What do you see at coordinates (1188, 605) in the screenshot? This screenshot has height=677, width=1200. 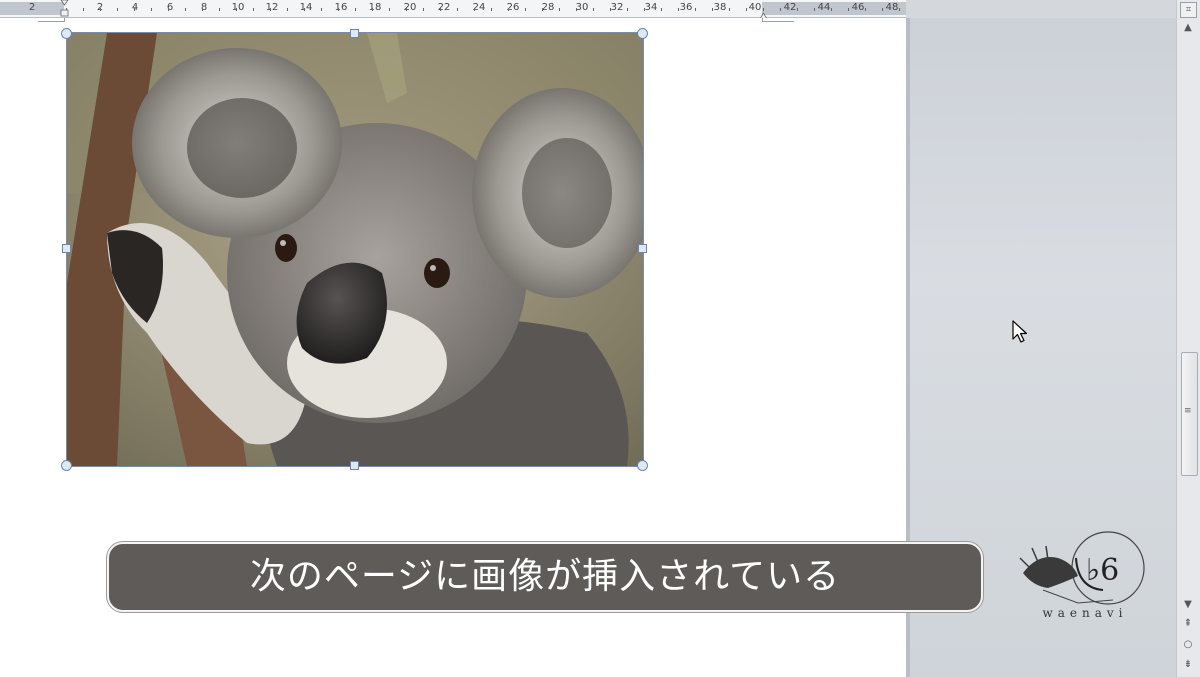 I see `scroll-down-icon: ▼` at bounding box center [1188, 605].